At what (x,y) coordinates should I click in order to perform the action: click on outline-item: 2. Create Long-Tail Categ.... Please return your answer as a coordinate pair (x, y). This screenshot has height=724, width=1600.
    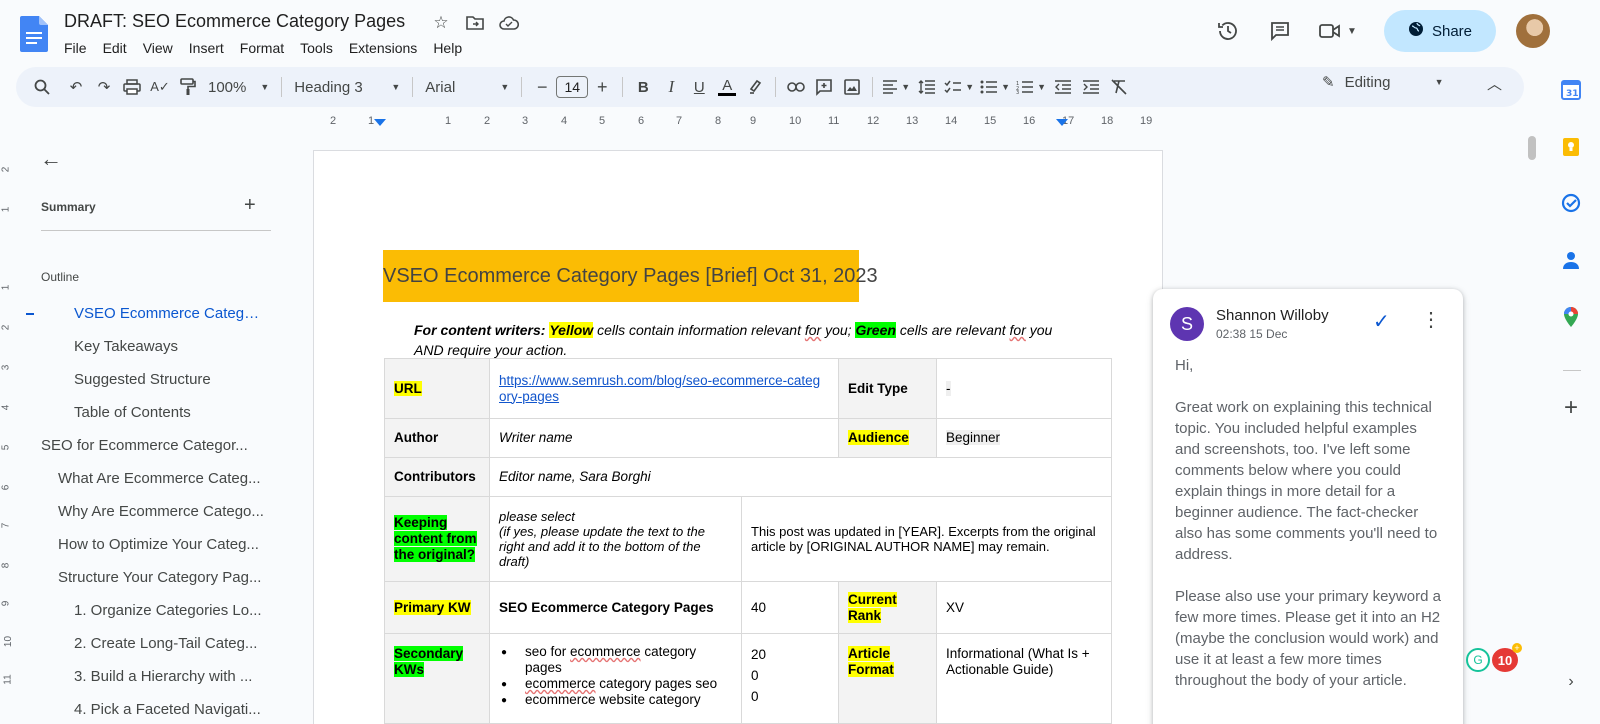
    Looking at the image, I should click on (172, 643).